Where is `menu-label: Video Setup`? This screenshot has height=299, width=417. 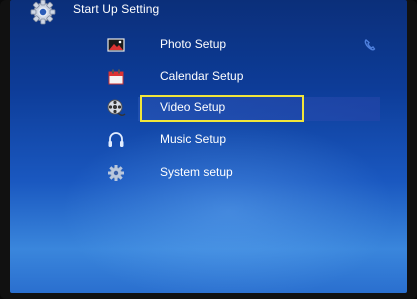
menu-label: Video Setup is located at coordinates (193, 107).